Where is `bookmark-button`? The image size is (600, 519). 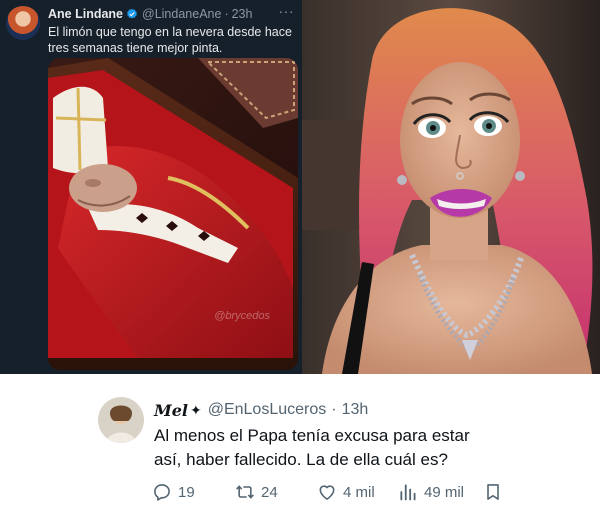 bookmark-button is located at coordinates (496, 492).